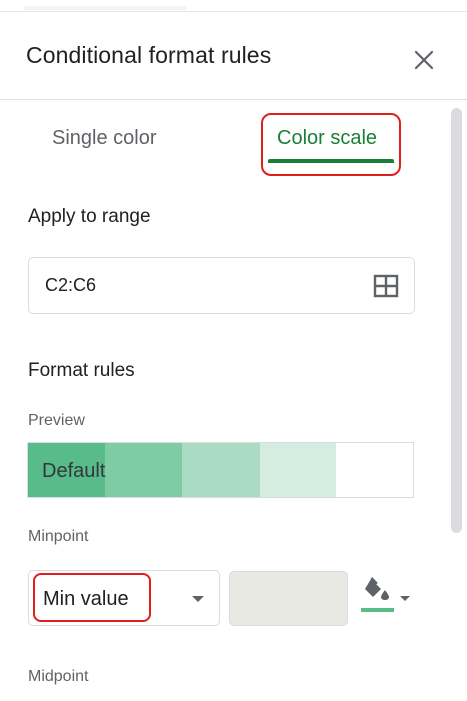 This screenshot has height=701, width=467. I want to click on range-input: C2:C6, so click(221, 285).